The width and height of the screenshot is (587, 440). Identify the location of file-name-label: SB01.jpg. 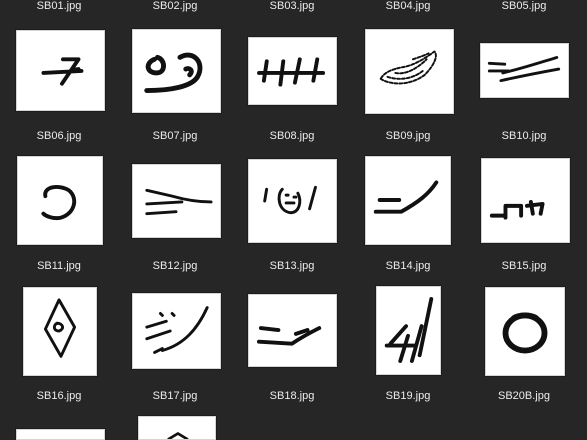
(59, 6).